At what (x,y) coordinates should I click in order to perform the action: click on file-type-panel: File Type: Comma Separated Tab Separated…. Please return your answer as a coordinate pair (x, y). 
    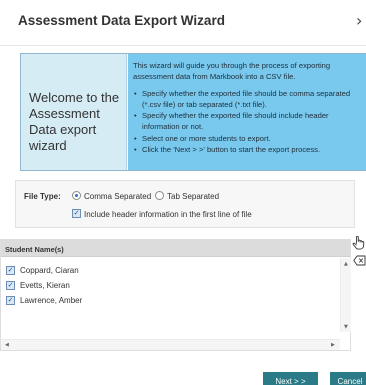
    Looking at the image, I should click on (185, 204).